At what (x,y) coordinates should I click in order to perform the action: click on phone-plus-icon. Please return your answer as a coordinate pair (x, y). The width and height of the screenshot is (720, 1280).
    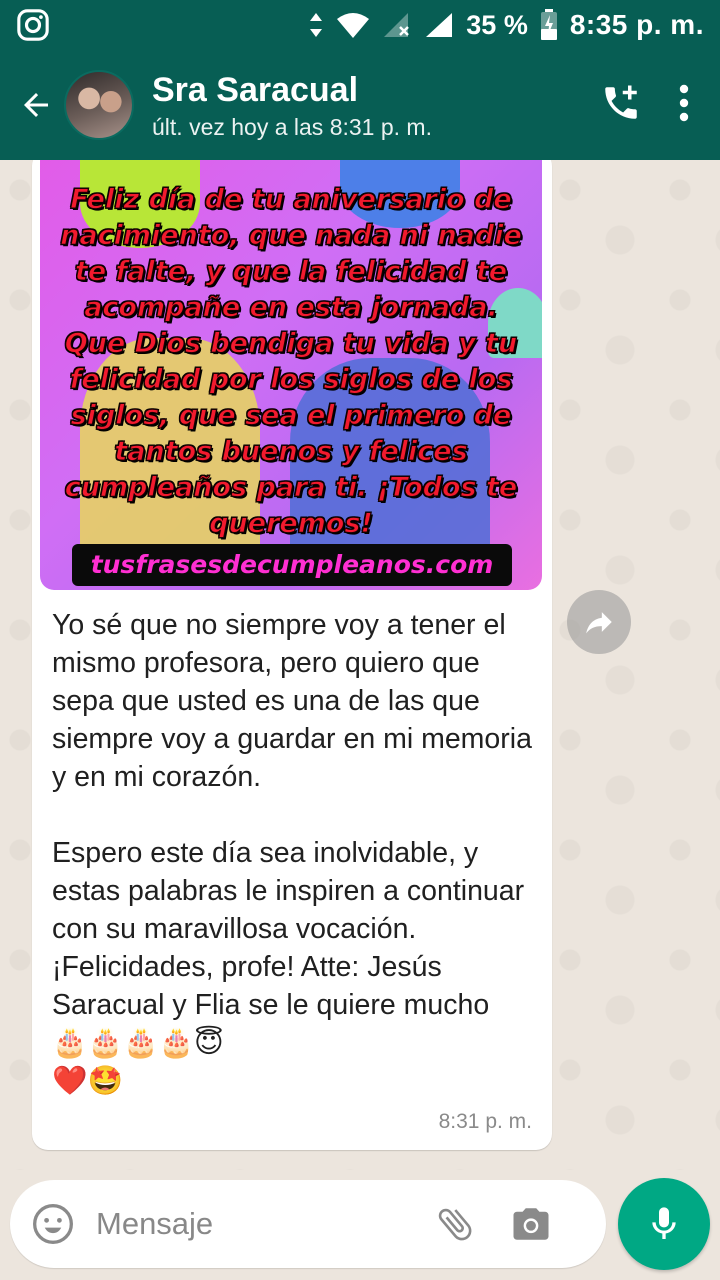
    Looking at the image, I should click on (621, 102).